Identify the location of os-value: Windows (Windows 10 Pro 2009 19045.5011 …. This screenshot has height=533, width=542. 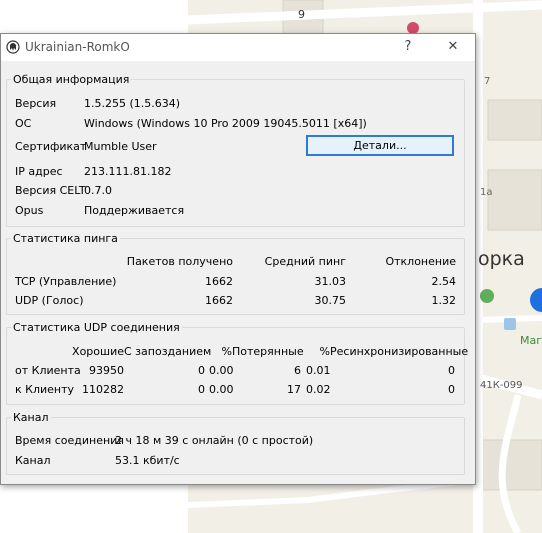
(225, 123).